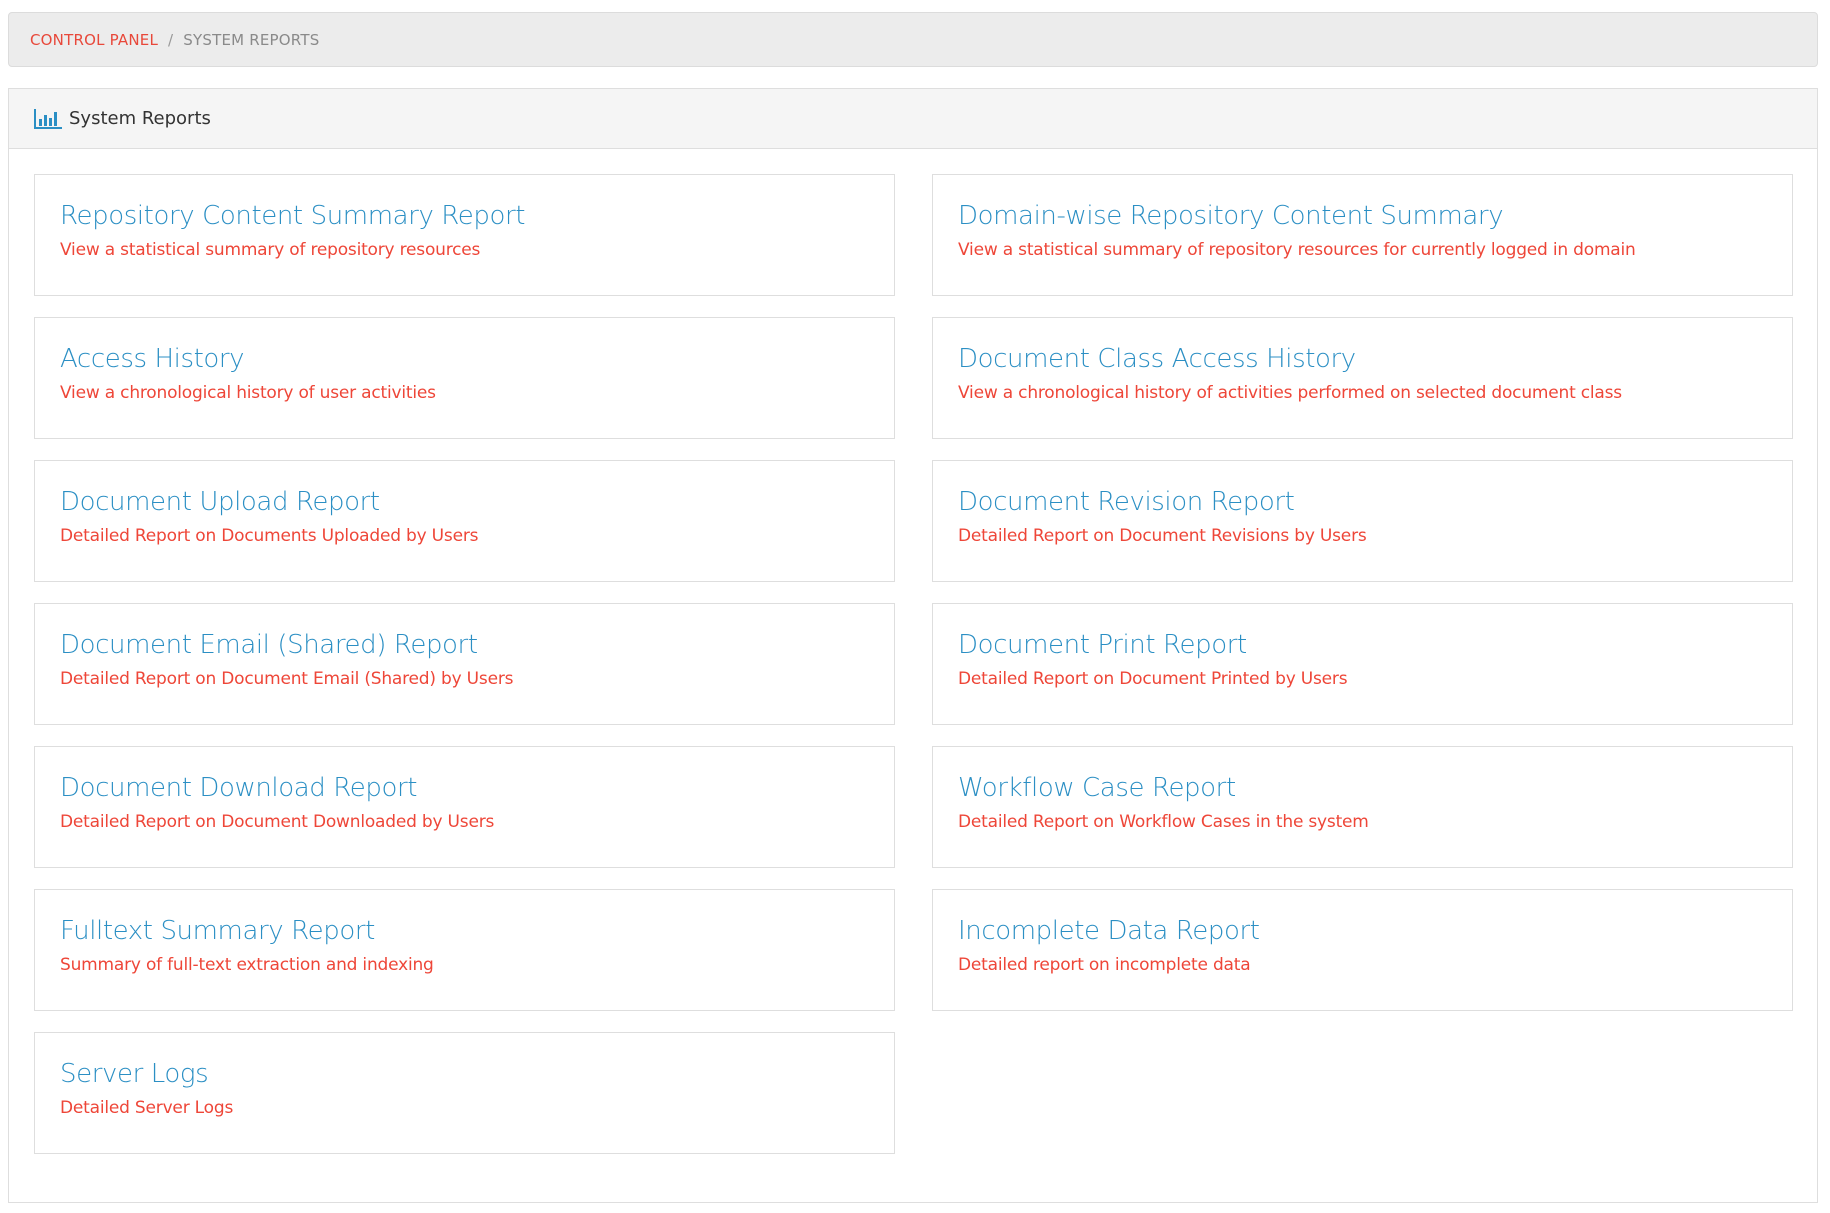 The image size is (1830, 1213). Describe the element at coordinates (477, 645) in the screenshot. I see `report-title-link: Document Email (Shared) Report` at that location.